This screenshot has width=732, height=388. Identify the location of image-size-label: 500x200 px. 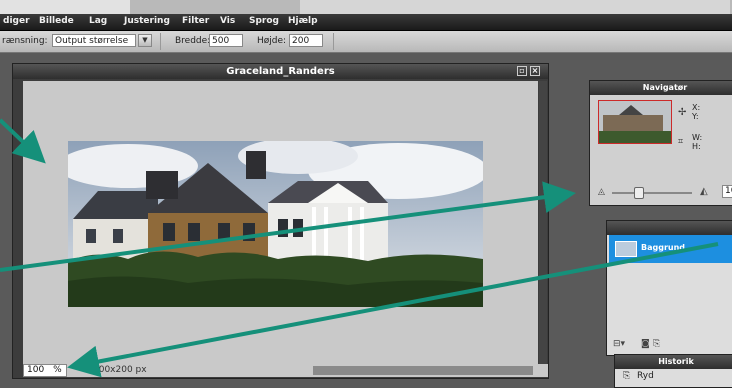
(120, 370).